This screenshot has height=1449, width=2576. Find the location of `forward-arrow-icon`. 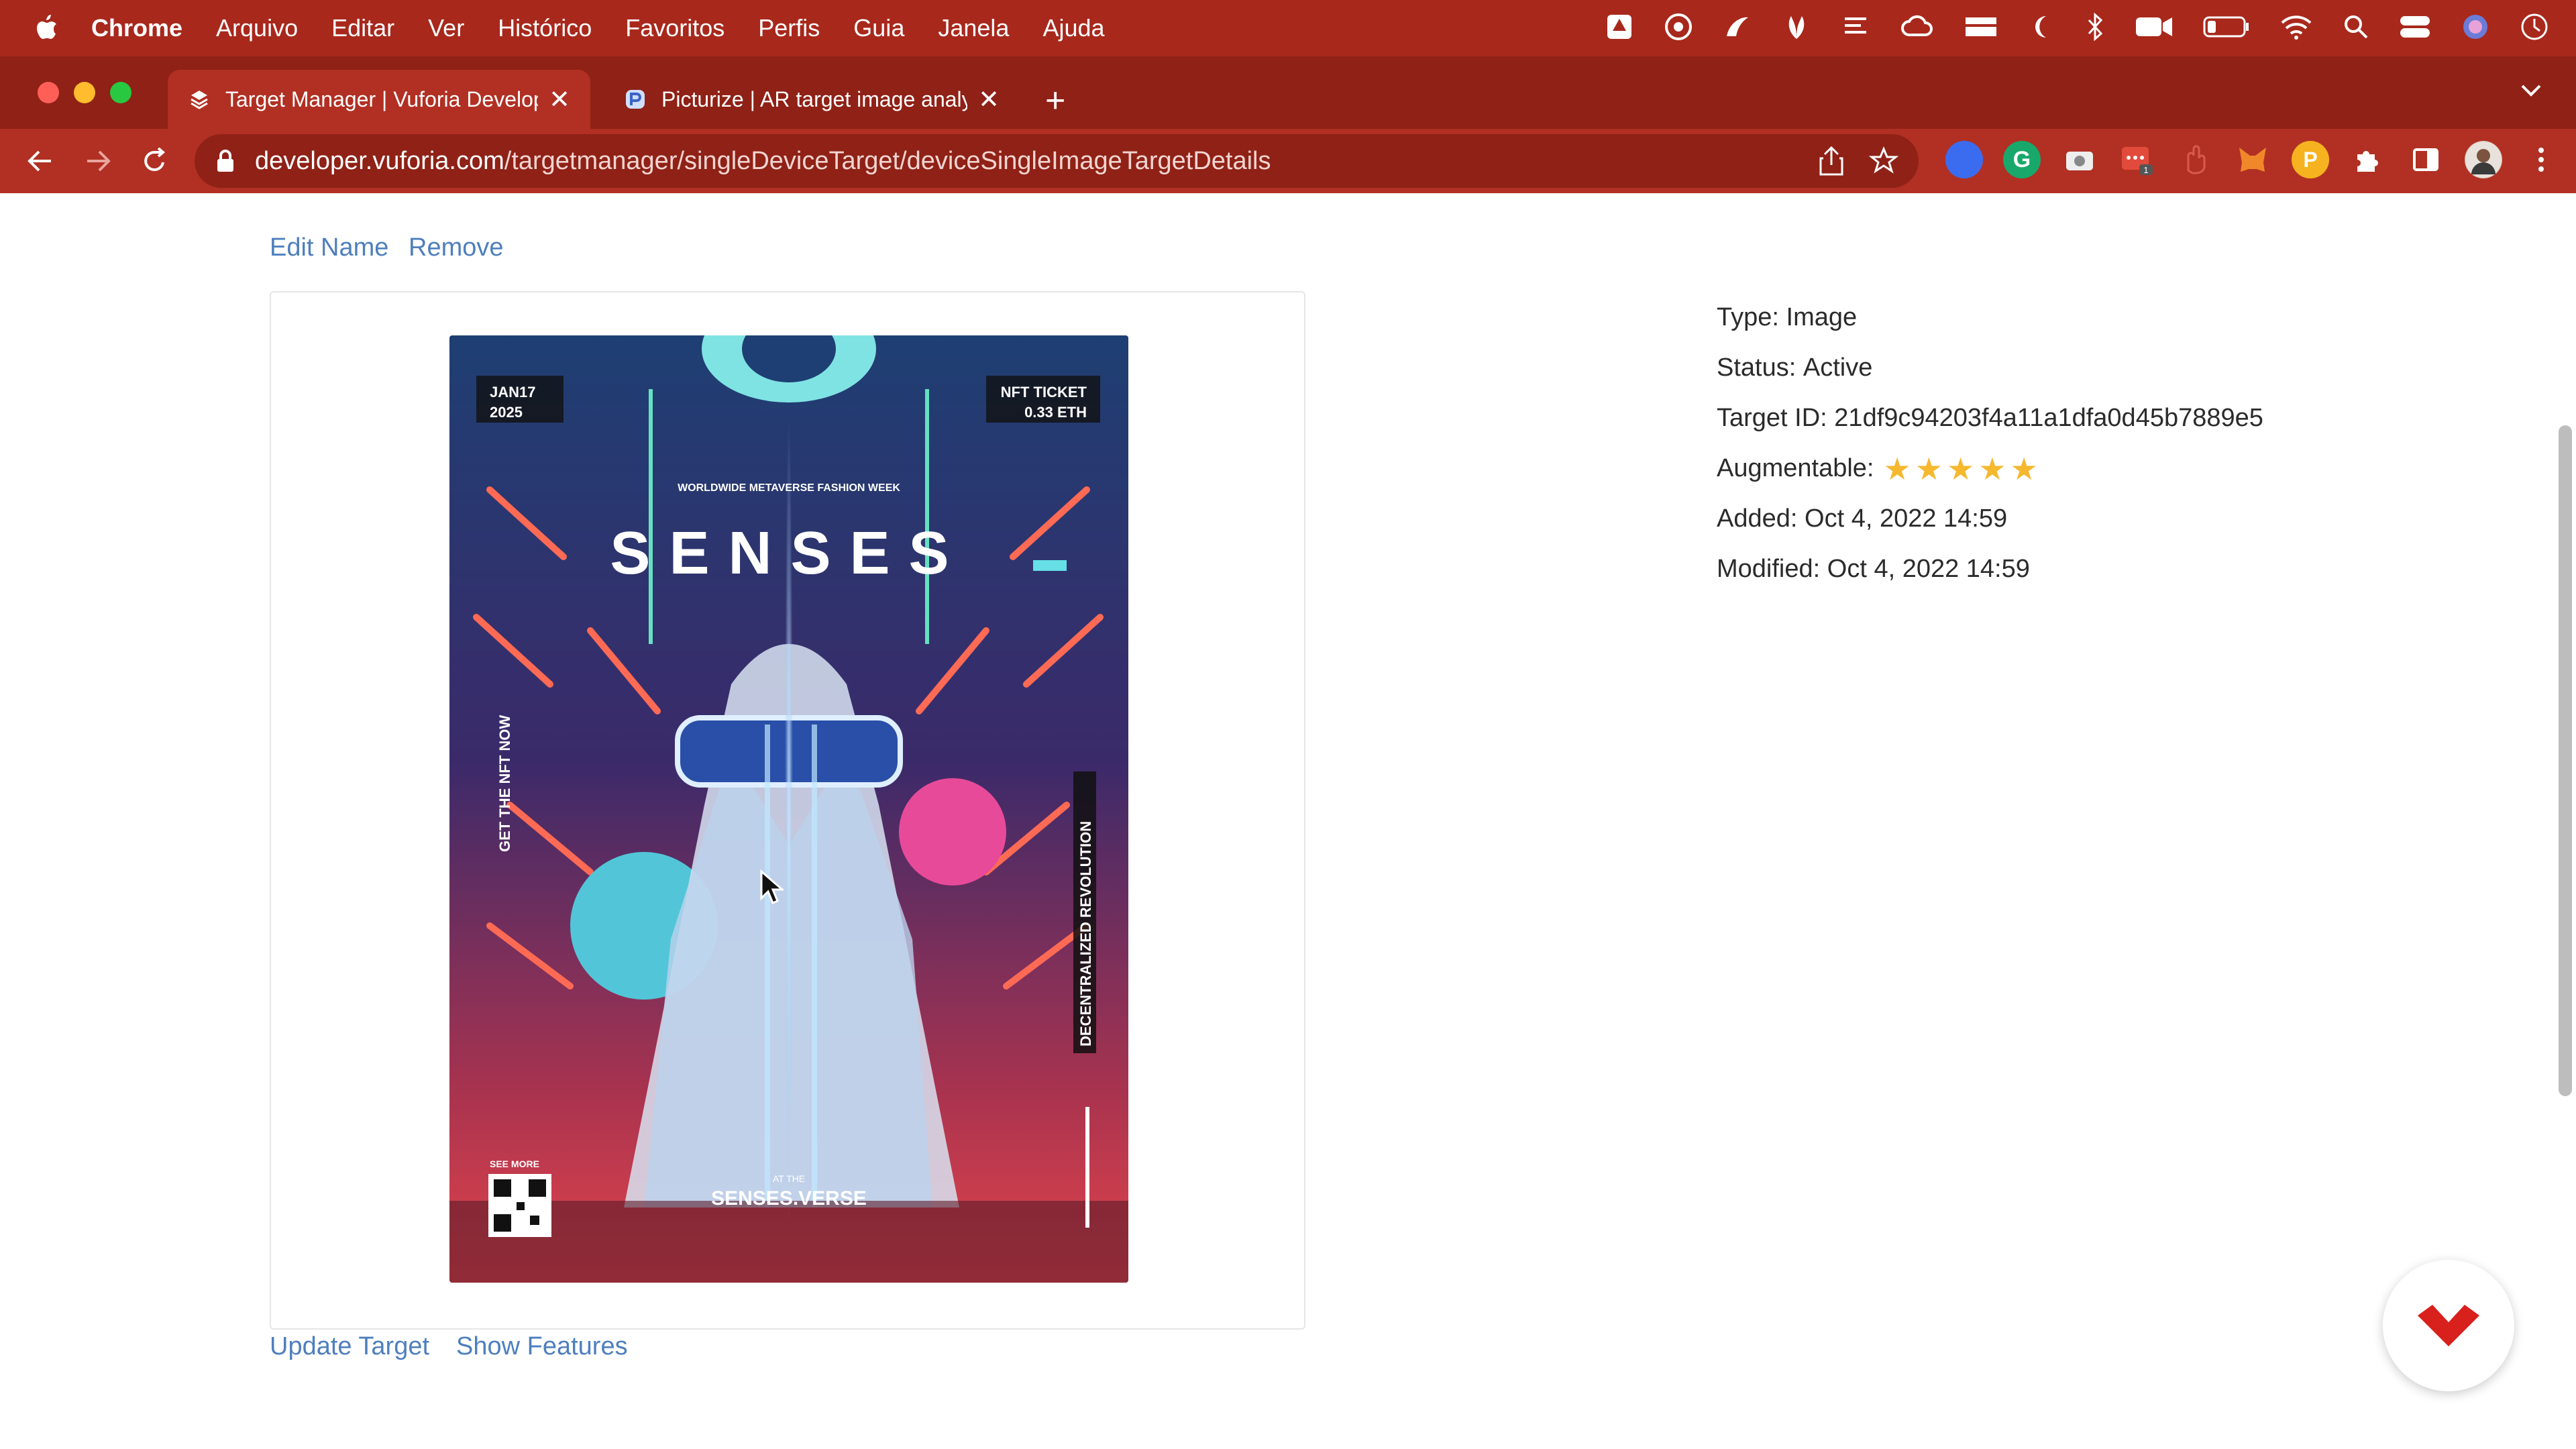

forward-arrow-icon is located at coordinates (97, 161).